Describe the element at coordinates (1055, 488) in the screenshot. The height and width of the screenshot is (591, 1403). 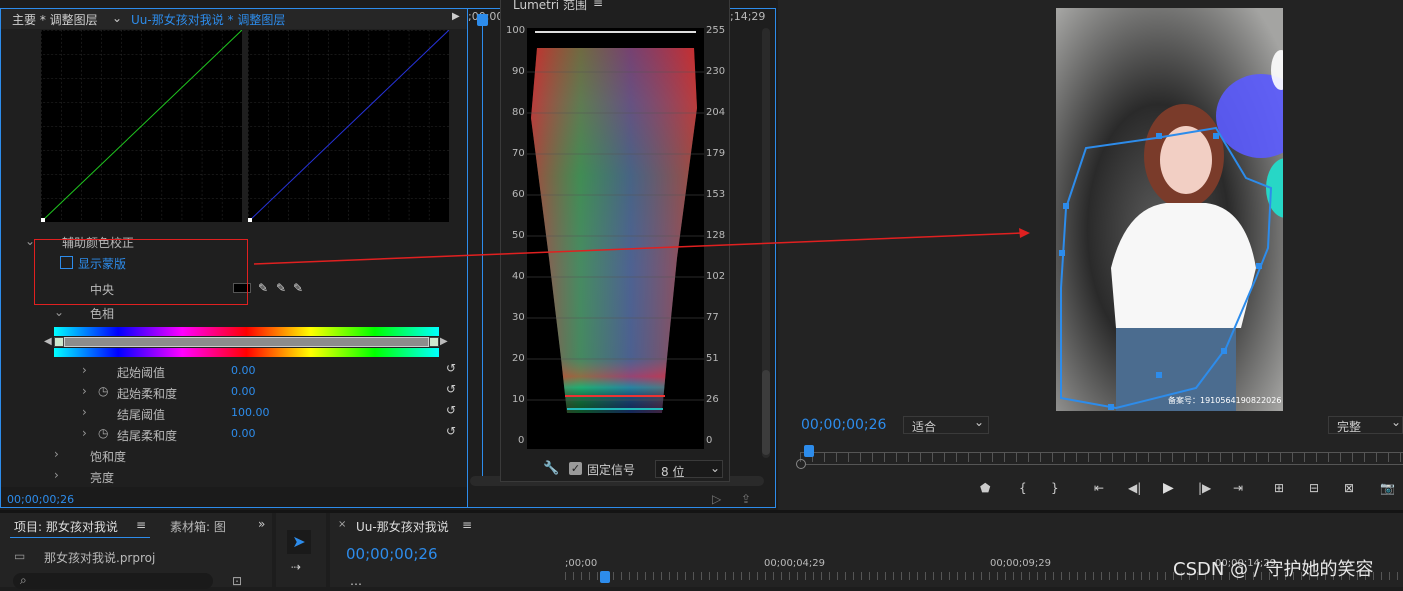
I see `mark-out-icon: }` at that location.